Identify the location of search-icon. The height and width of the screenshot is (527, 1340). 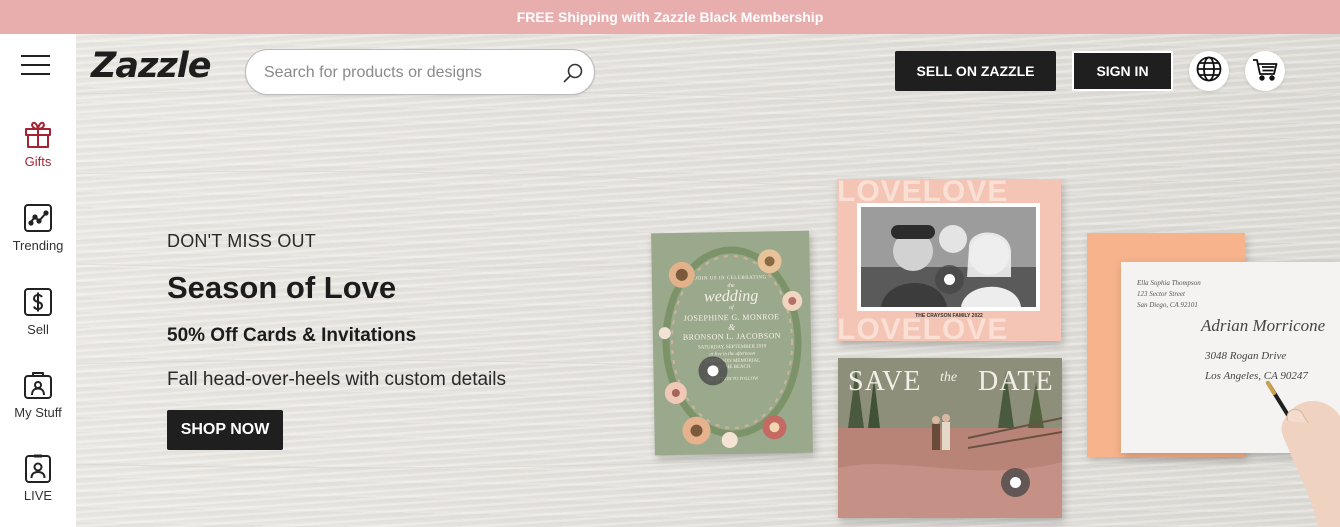
(573, 73).